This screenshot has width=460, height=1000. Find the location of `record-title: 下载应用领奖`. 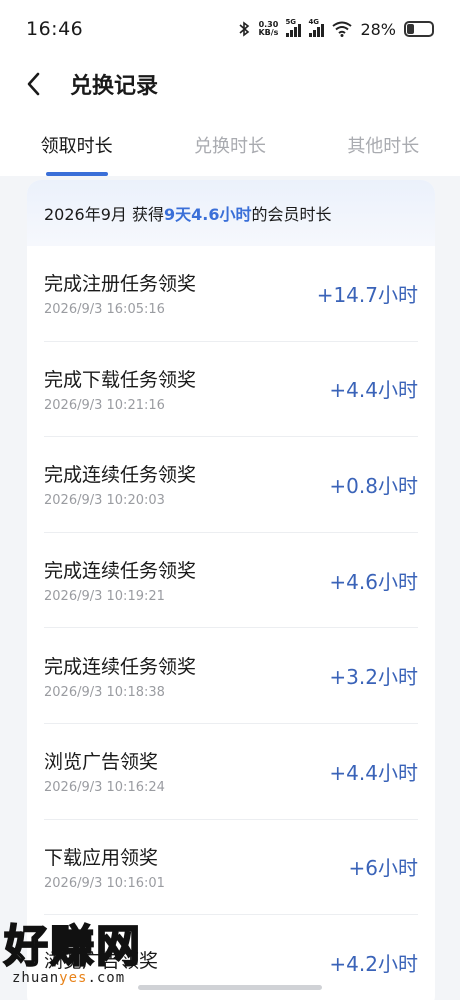

record-title: 下载应用领奖 is located at coordinates (101, 857).